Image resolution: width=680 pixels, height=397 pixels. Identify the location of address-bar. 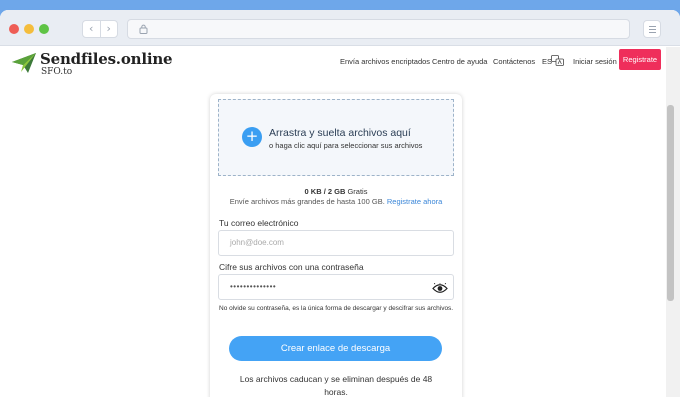
(378, 29).